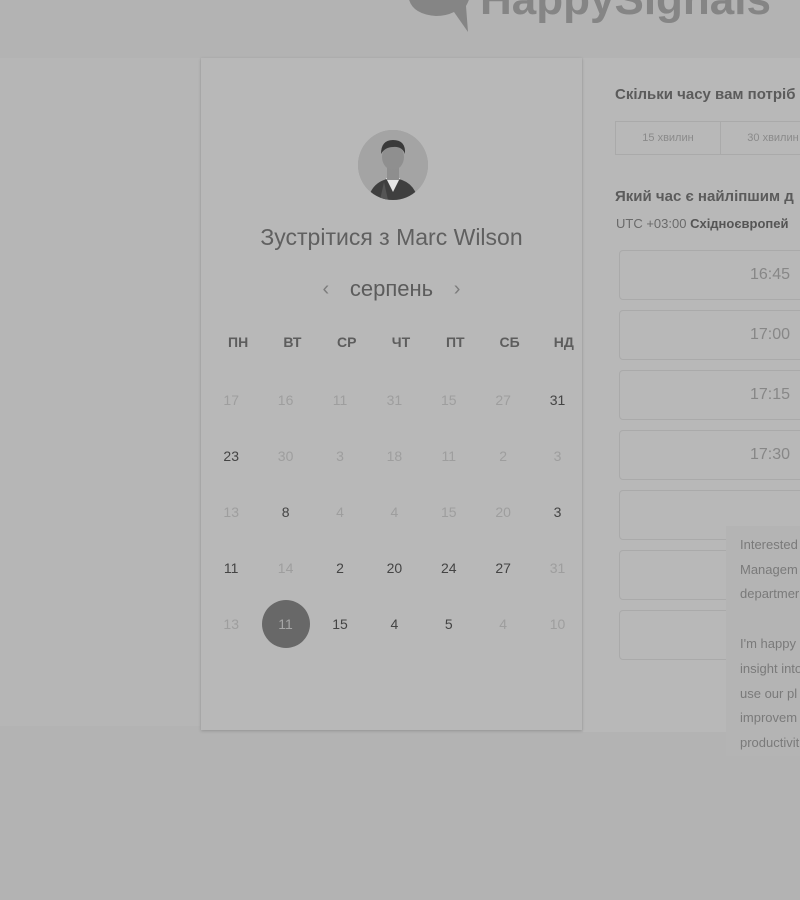 This screenshot has height=900, width=800. Describe the element at coordinates (292, 342) in the screenshot. I see `weekday-label: ВТ` at that location.